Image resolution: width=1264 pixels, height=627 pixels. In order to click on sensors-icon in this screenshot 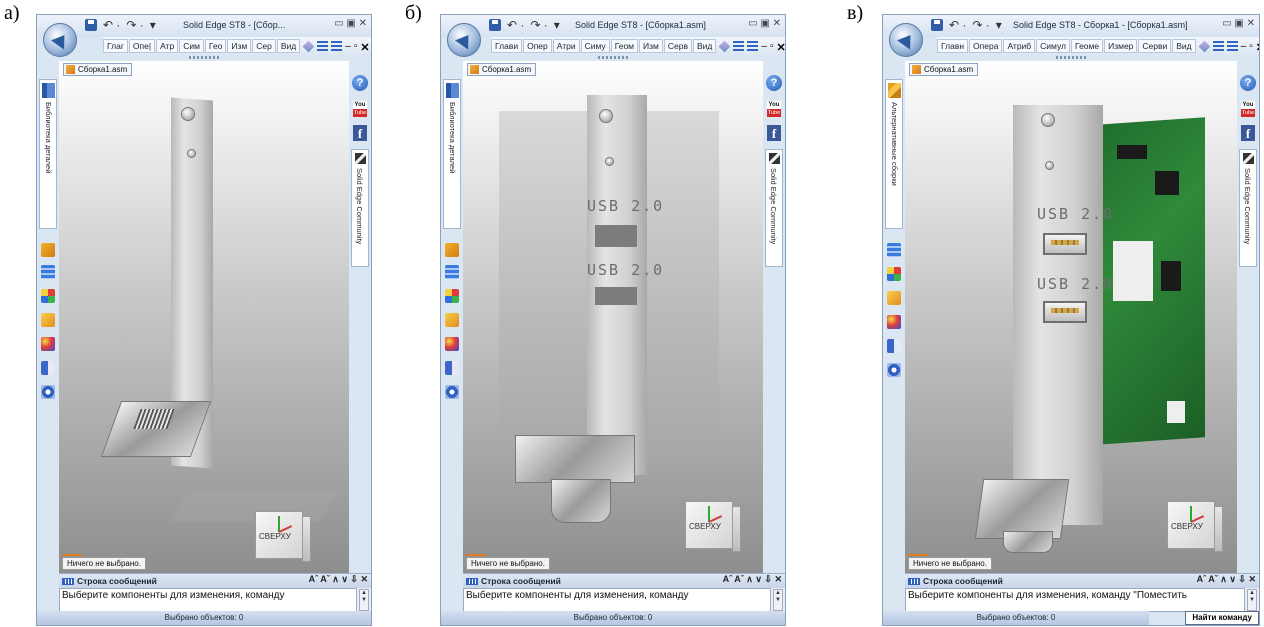, I will do `click(452, 368)`.